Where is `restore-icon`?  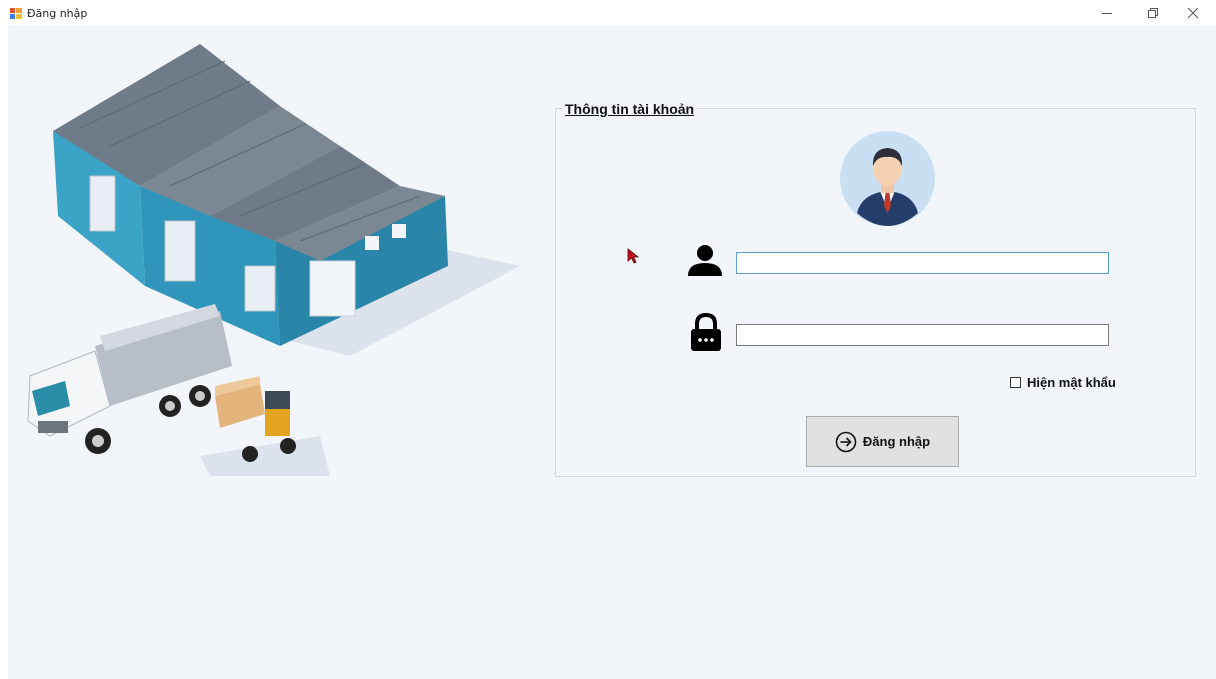 restore-icon is located at coordinates (1153, 13).